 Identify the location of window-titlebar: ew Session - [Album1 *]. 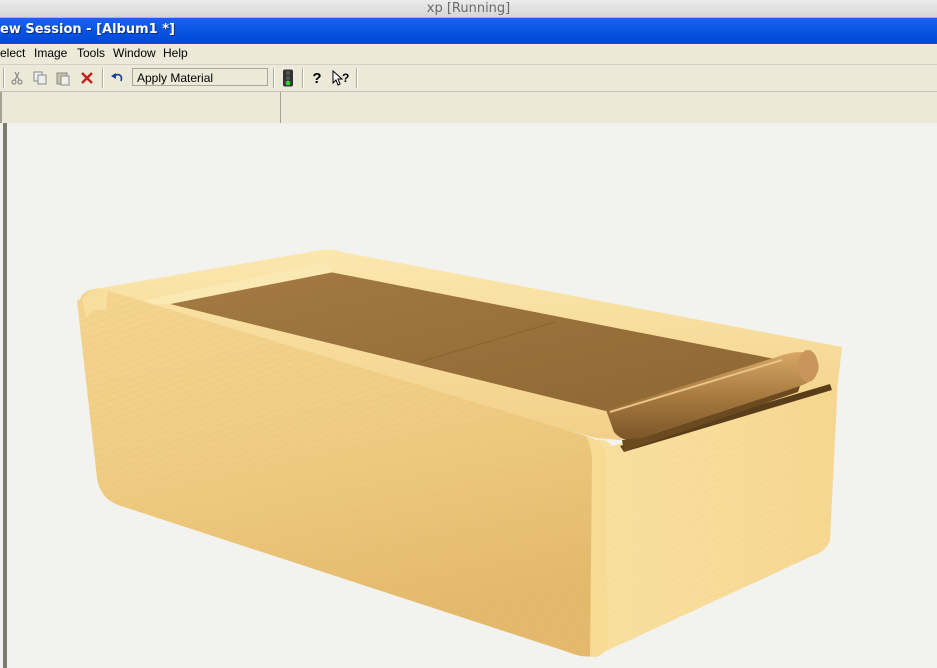
(468, 31).